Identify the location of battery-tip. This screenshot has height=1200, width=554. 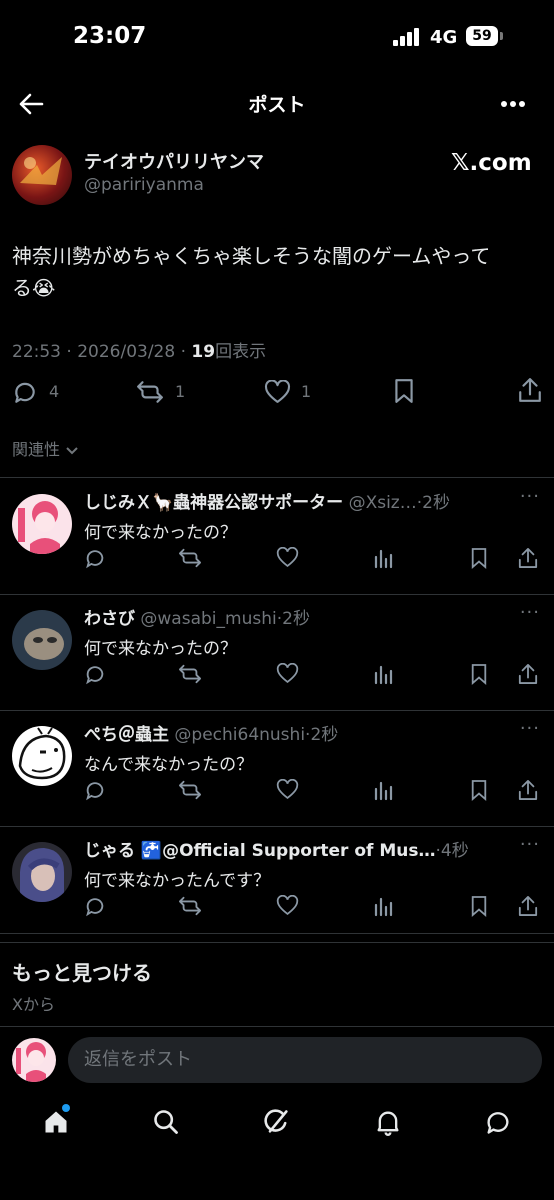
(501, 36).